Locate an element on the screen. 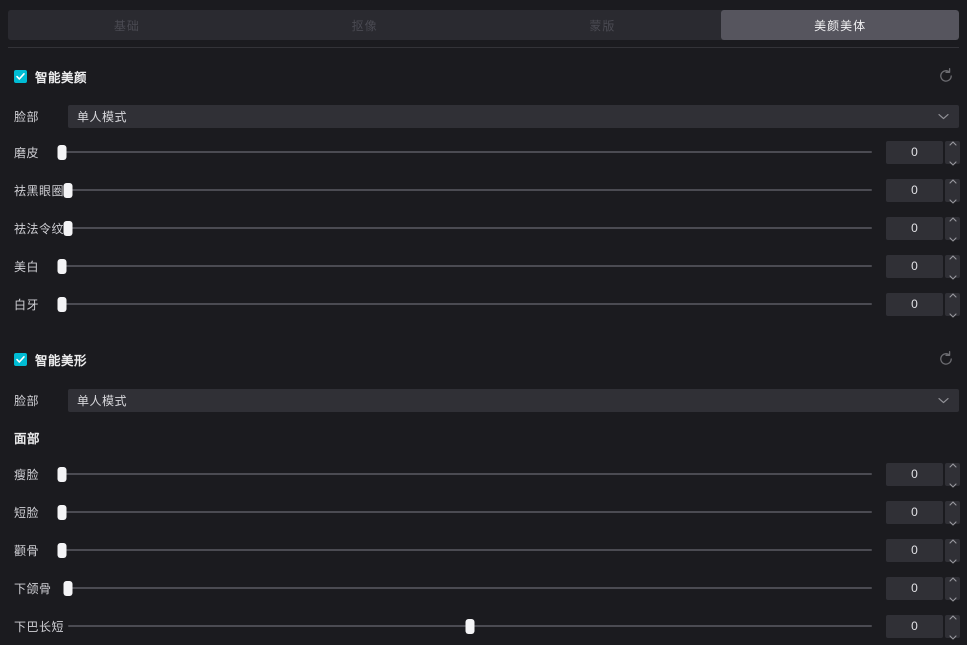  slider-whitening is located at coordinates (464, 266).